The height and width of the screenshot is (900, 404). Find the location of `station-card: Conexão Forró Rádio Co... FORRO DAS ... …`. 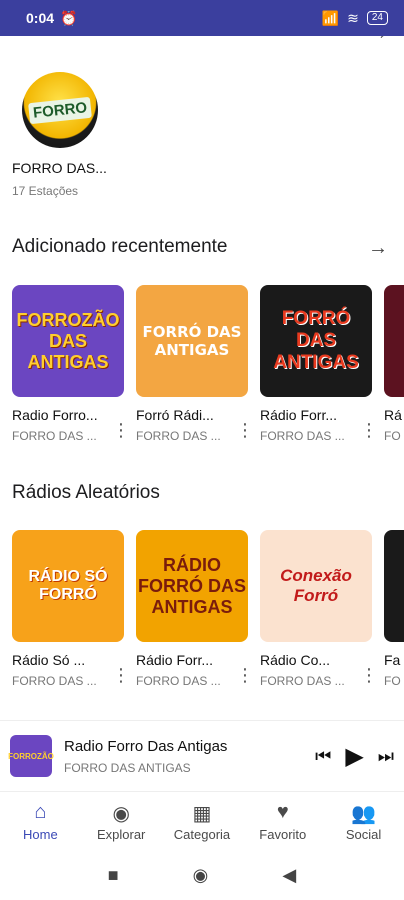

station-card: Conexão Forró Rádio Co... FORRO DAS ... … is located at coordinates (319, 609).